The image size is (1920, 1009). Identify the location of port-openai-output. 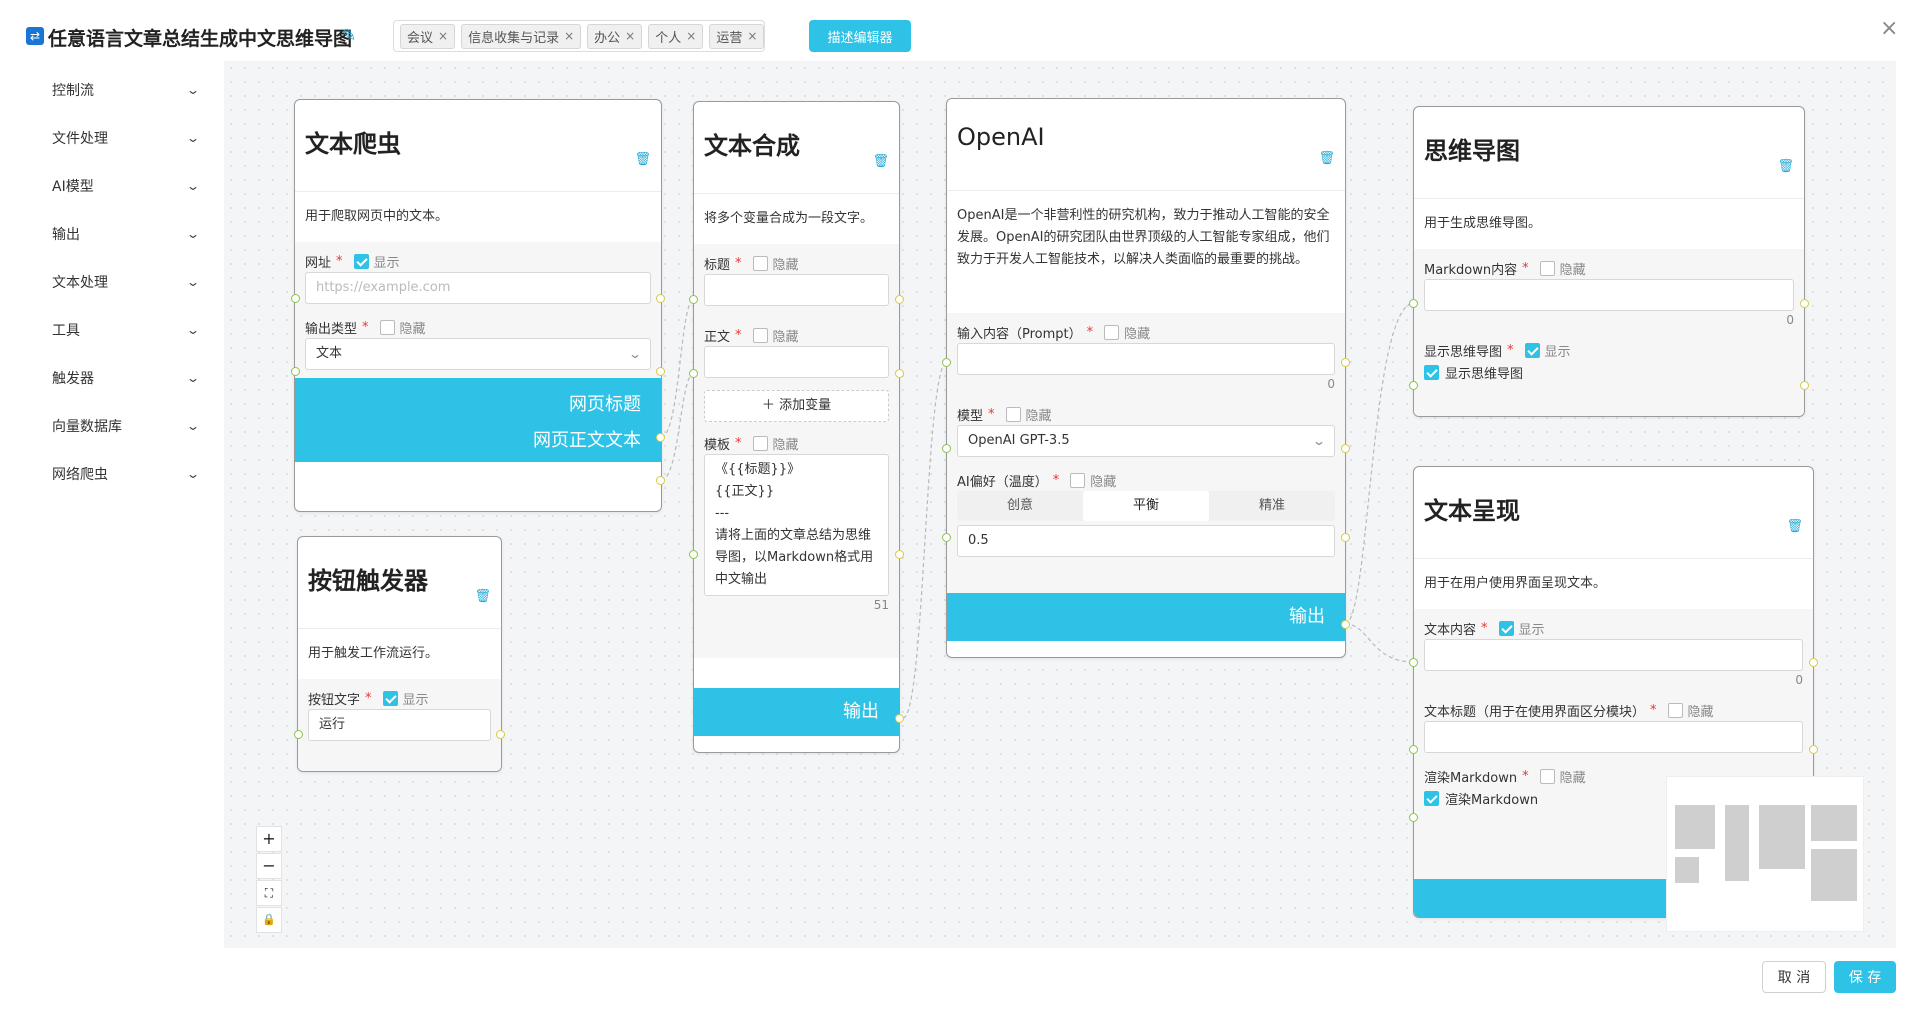
(1345, 624).